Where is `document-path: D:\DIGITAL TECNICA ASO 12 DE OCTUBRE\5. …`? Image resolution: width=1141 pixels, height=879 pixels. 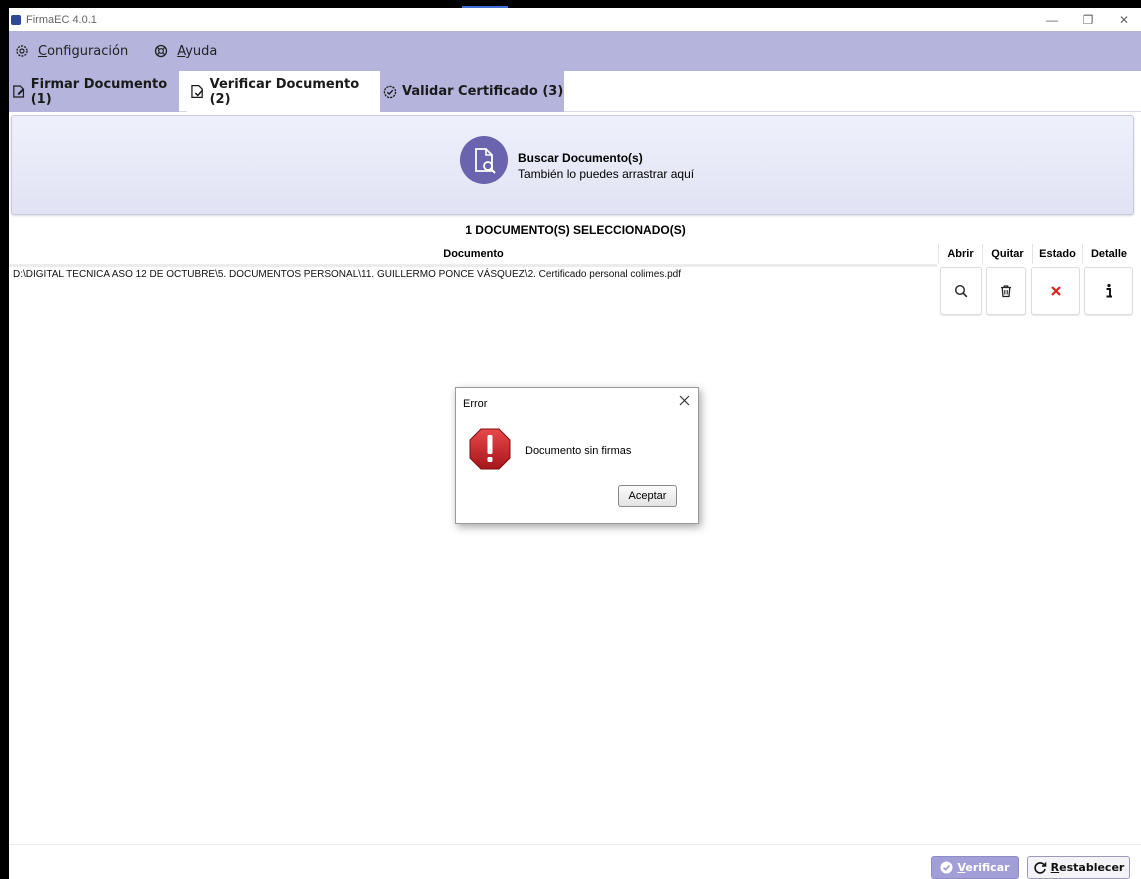
document-path: D:\DIGITAL TECNICA ASO 12 DE OCTUBRE\5. … is located at coordinates (347, 274).